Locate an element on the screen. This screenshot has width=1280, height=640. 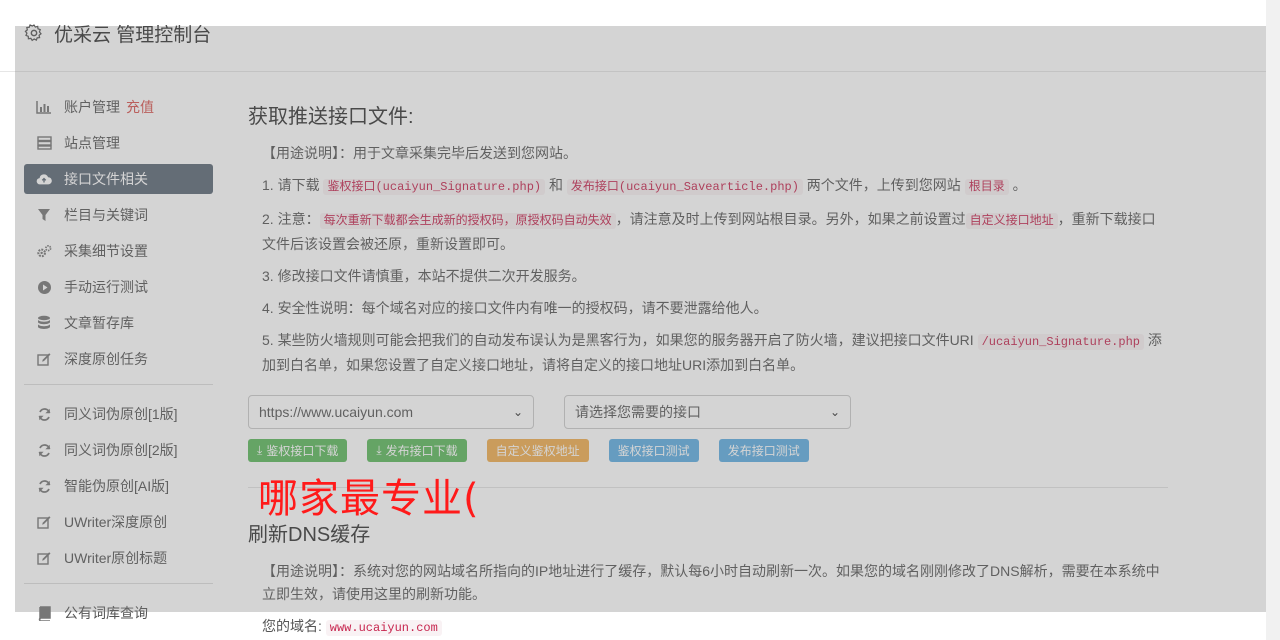
custom-address-code: 自定义接口地址 is located at coordinates (1011, 221).